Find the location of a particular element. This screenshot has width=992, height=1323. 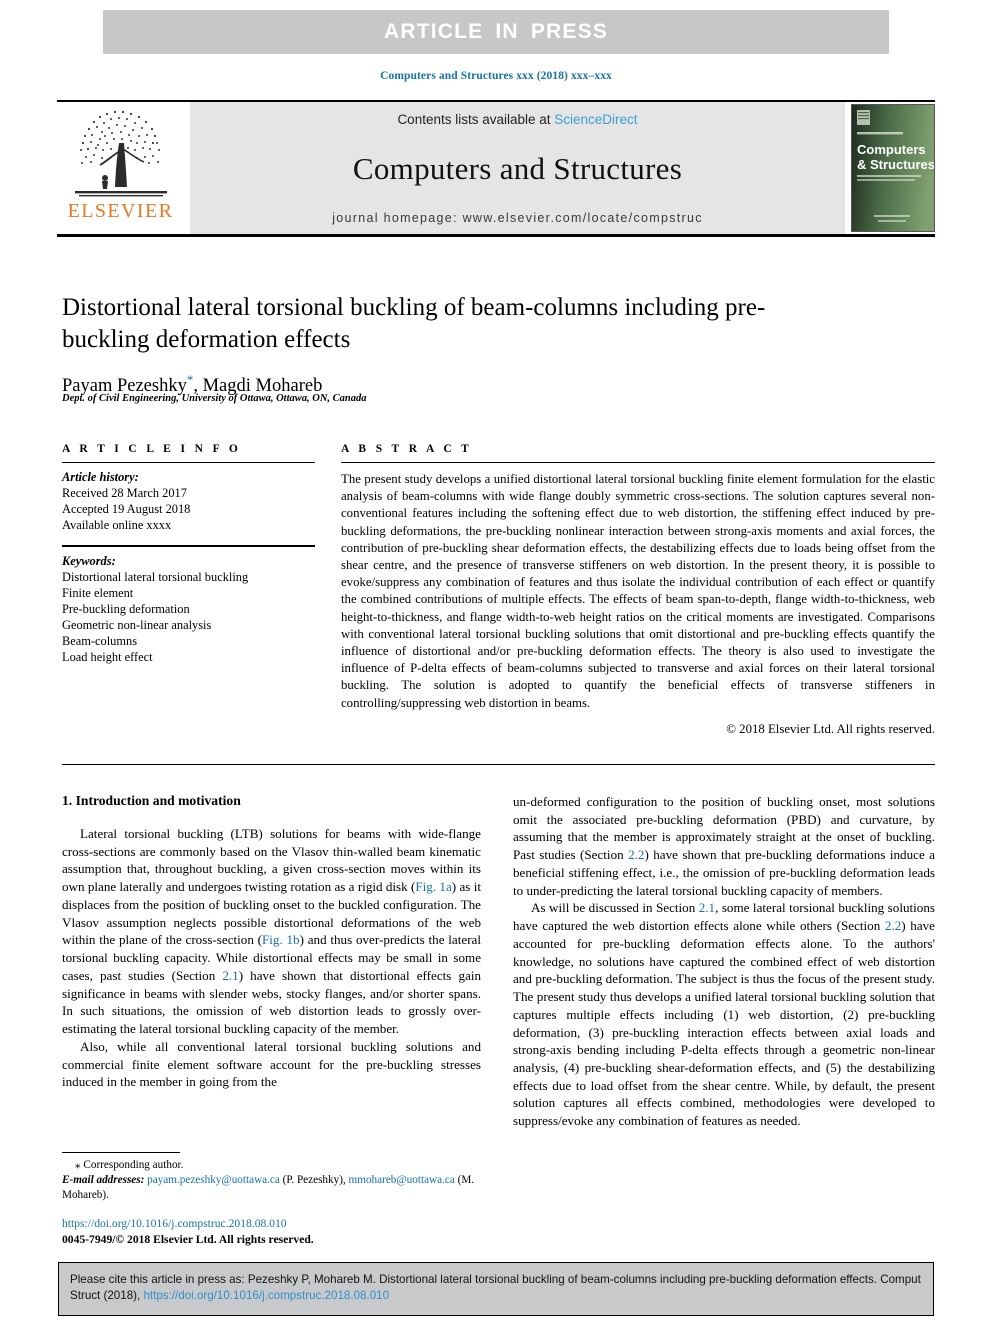

article-info-divider-mid is located at coordinates (188, 545).